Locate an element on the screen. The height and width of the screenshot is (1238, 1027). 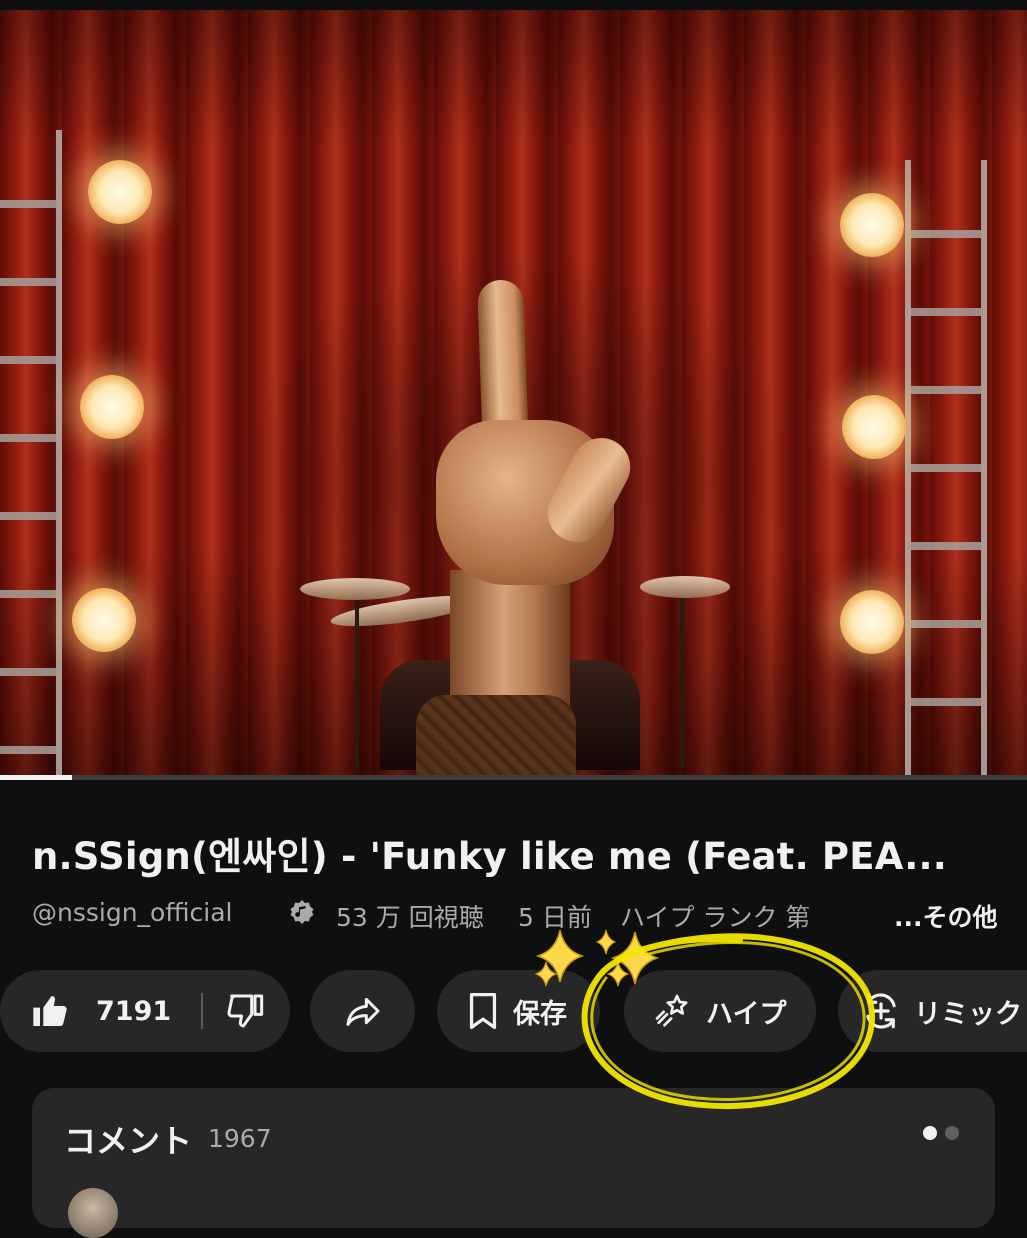
stage-truss-right is located at coordinates (946, 467).